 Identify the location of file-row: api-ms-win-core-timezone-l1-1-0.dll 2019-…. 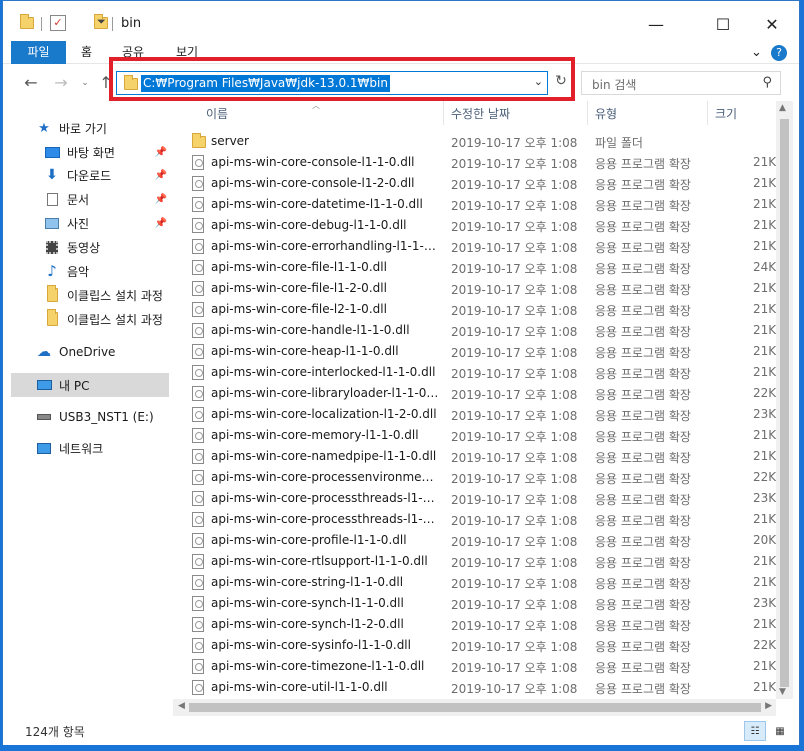
(481, 666).